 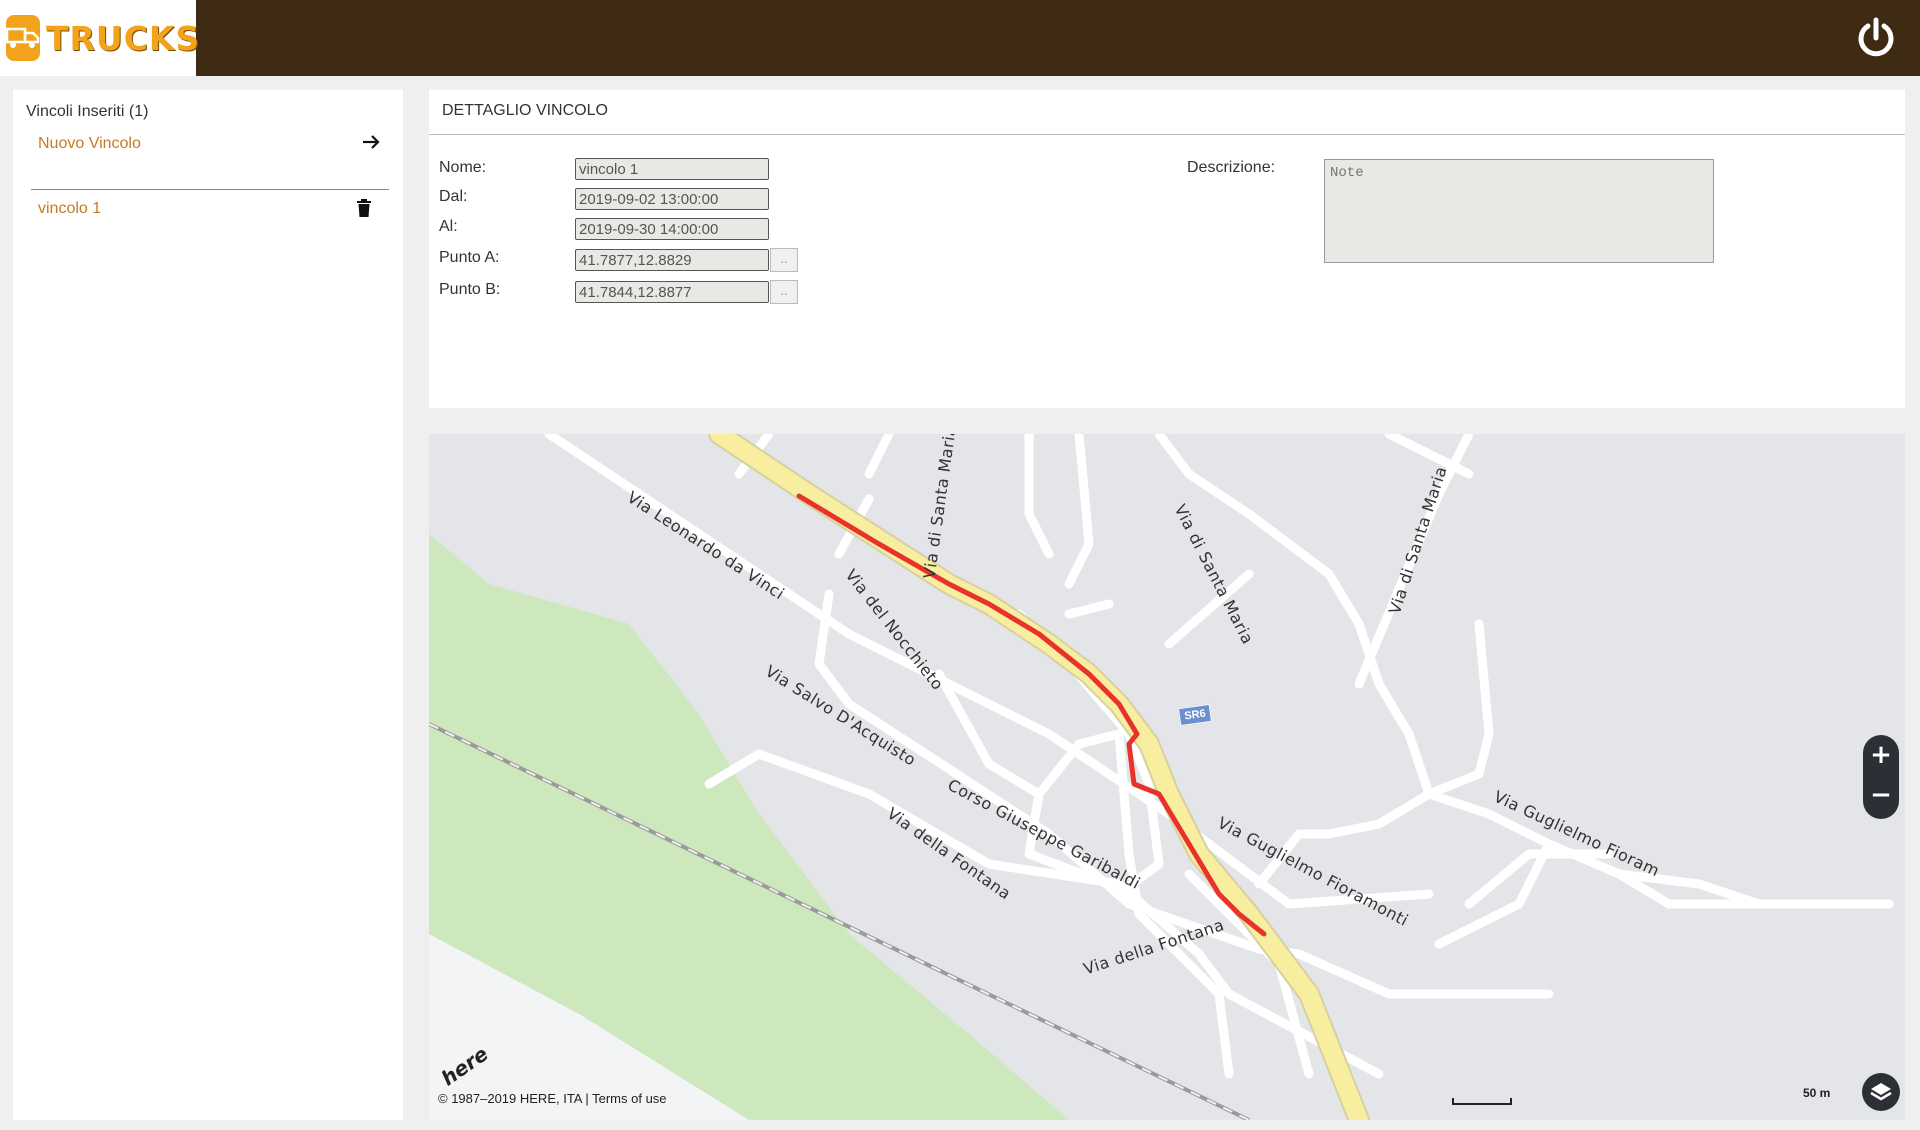 What do you see at coordinates (453, 196) in the screenshot?
I see `from-label: Dal:` at bounding box center [453, 196].